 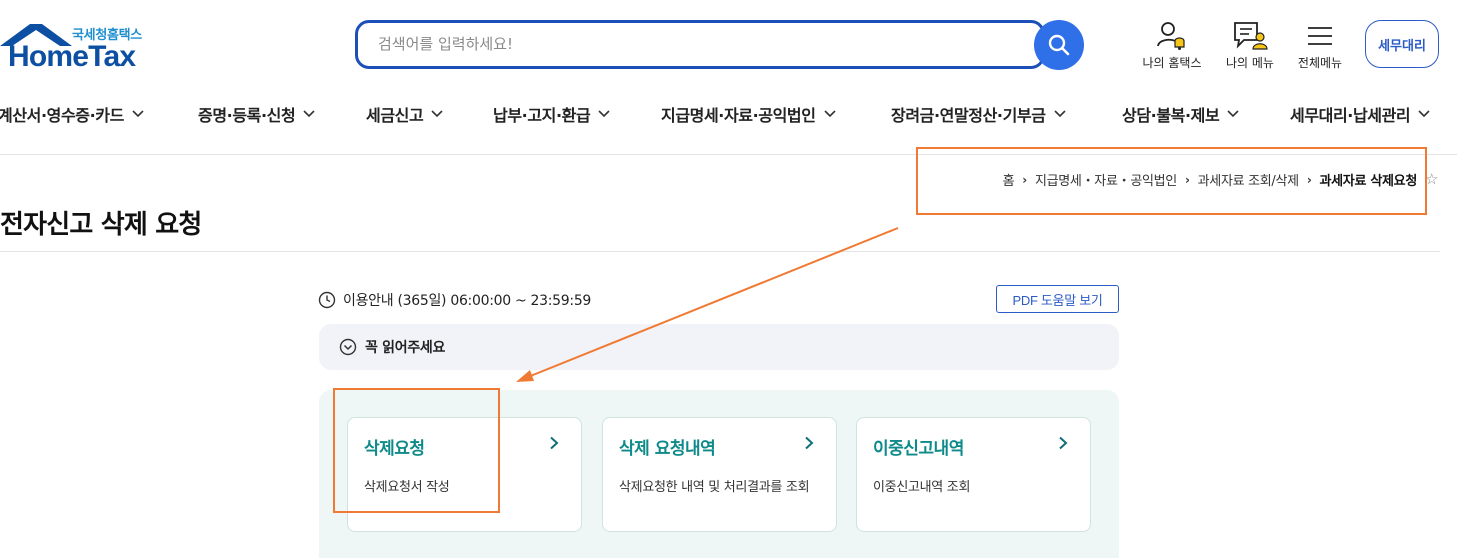 I want to click on menu-person-icon, so click(x=1251, y=36).